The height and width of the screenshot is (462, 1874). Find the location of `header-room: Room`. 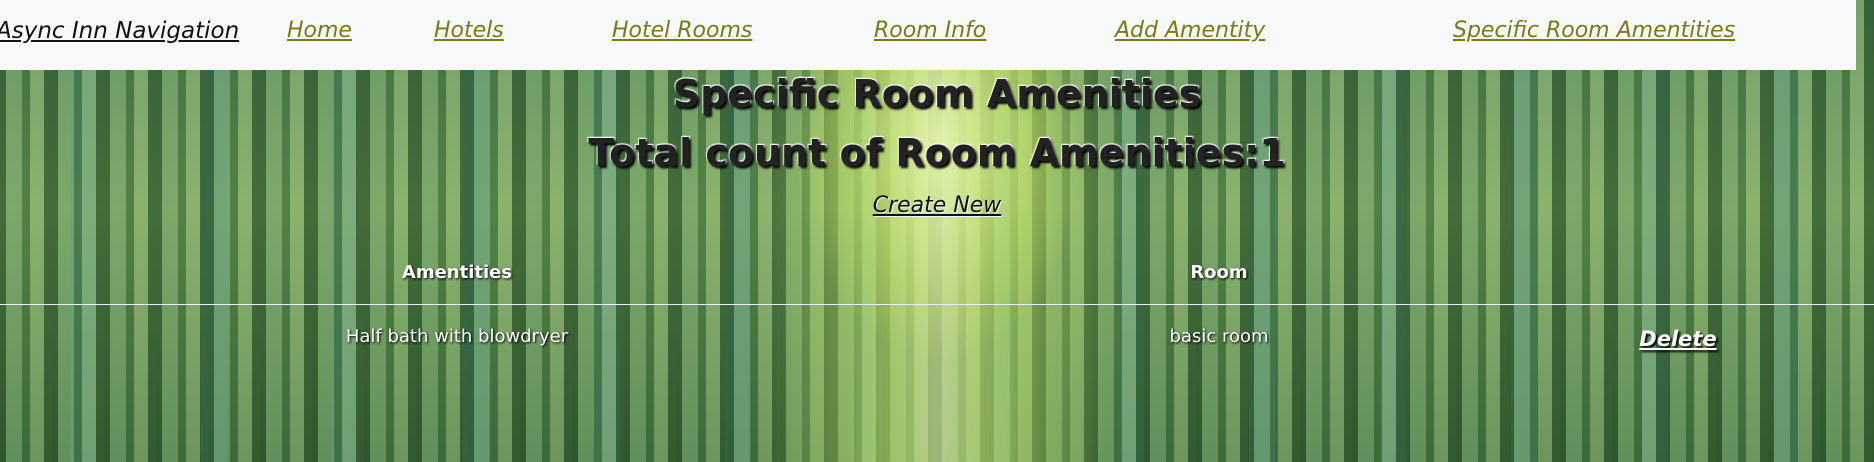

header-room: Room is located at coordinates (1219, 272).